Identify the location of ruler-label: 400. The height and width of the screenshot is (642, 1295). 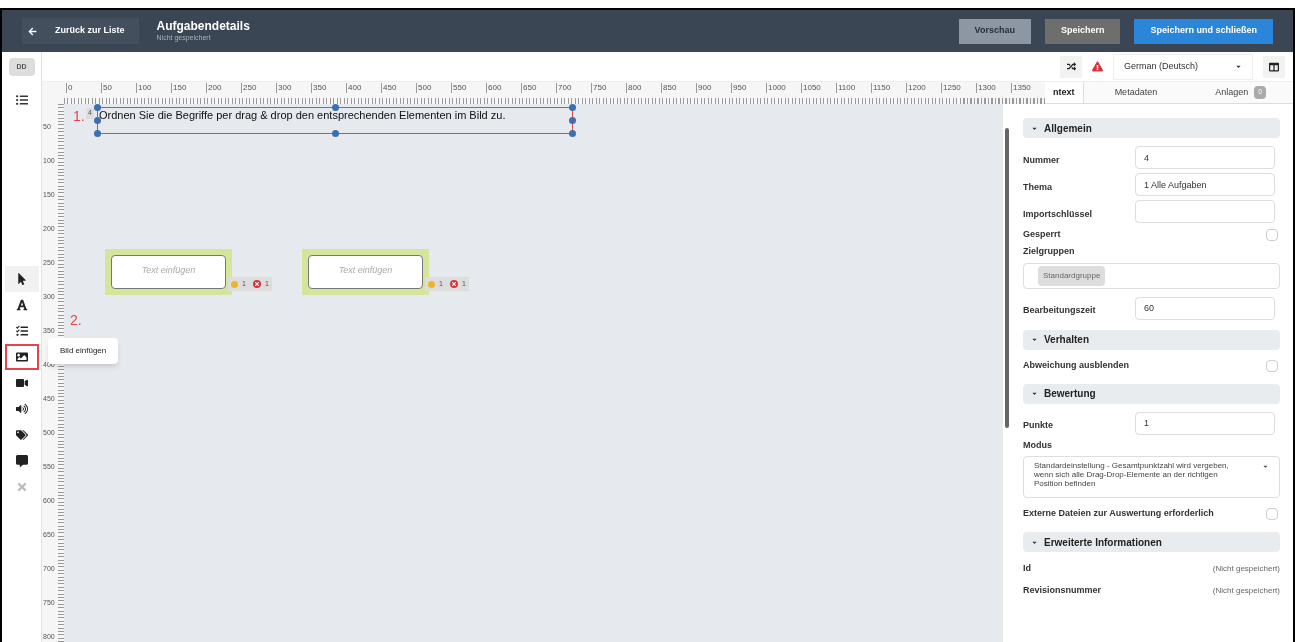
(354, 88).